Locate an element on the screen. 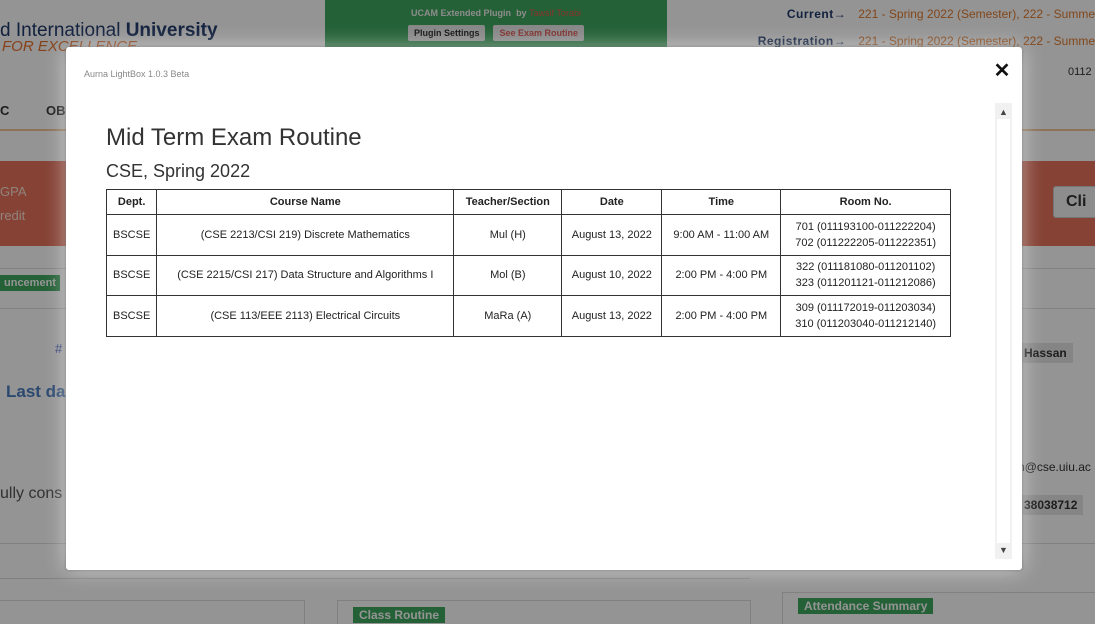 This screenshot has height=624, width=1095. room-line: 322 (011181080-011201102) is located at coordinates (866, 267).